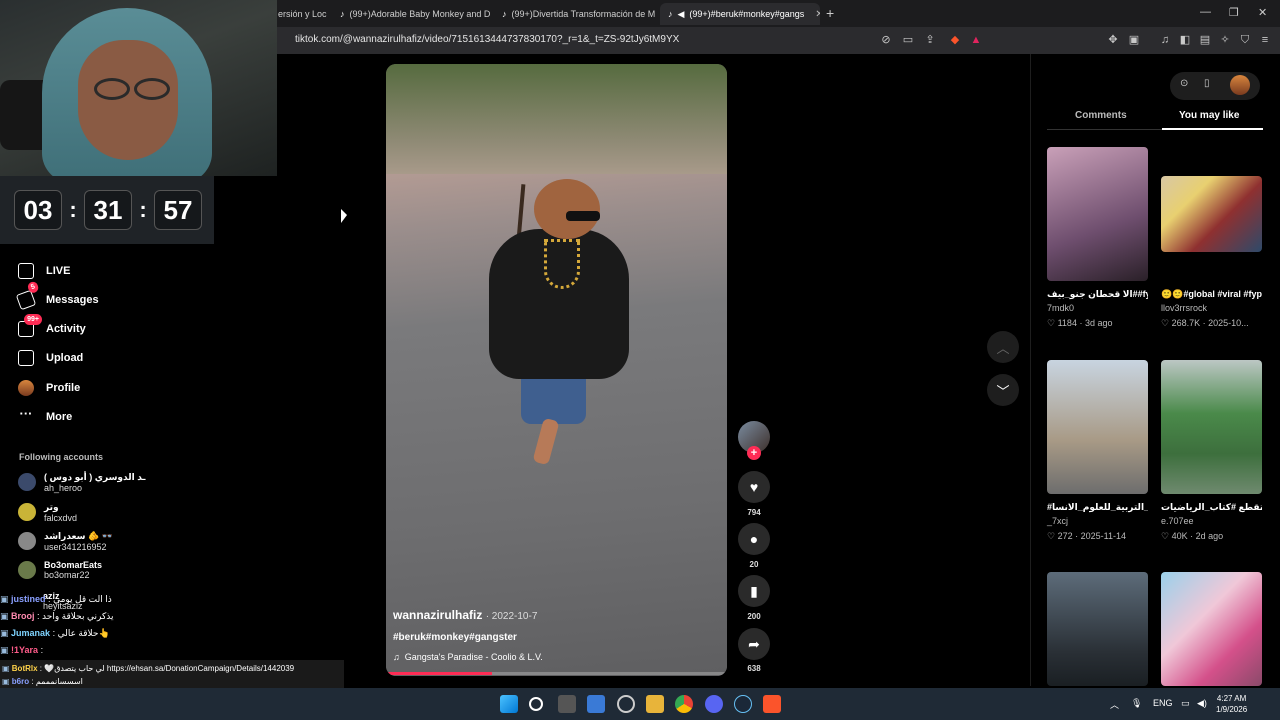 The image size is (1280, 720). I want to click on obs-icon, so click(626, 704).